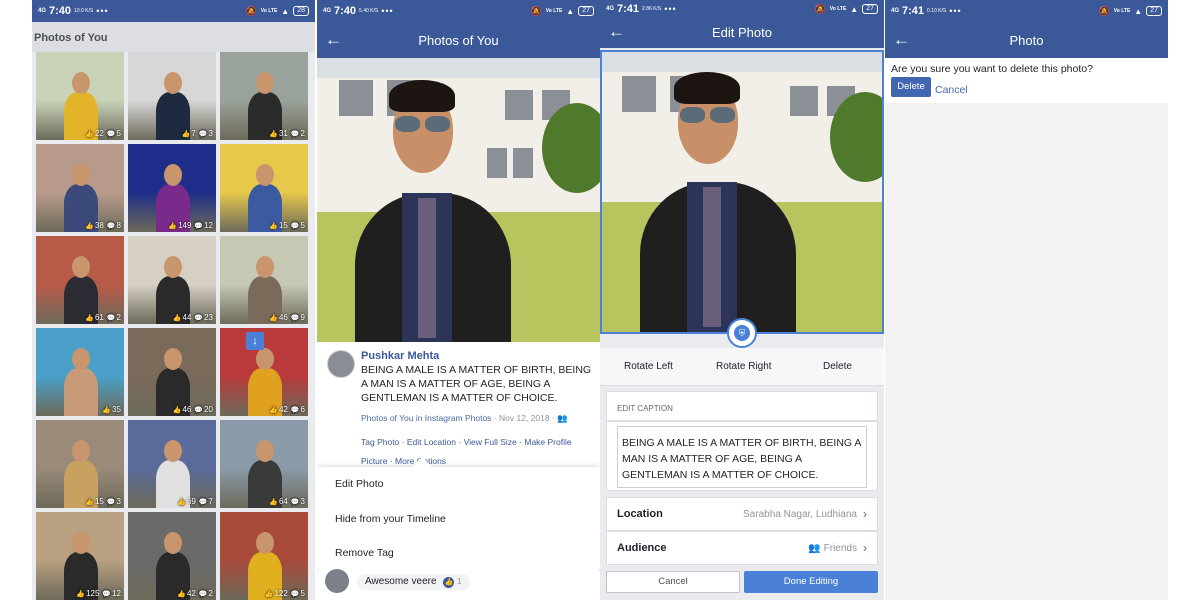 This screenshot has height=600, width=1200. I want to click on delete-button: Delete, so click(837, 366).